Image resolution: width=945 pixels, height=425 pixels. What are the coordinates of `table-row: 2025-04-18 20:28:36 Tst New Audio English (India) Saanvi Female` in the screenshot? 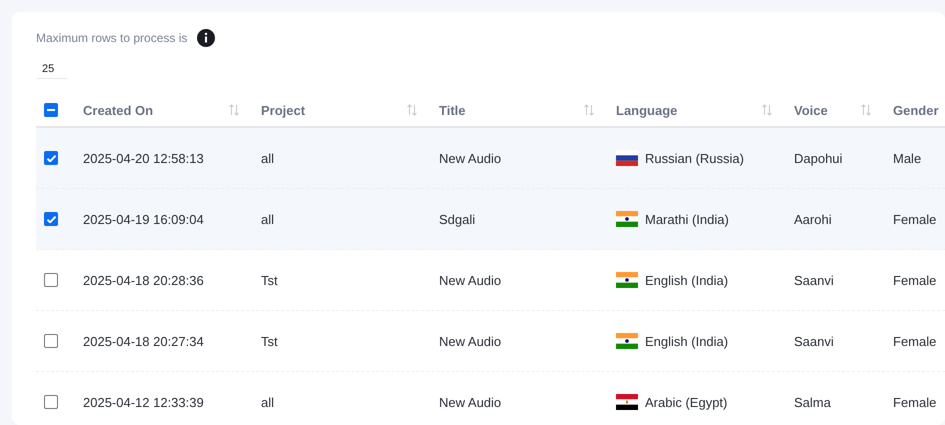 It's located at (490, 280).